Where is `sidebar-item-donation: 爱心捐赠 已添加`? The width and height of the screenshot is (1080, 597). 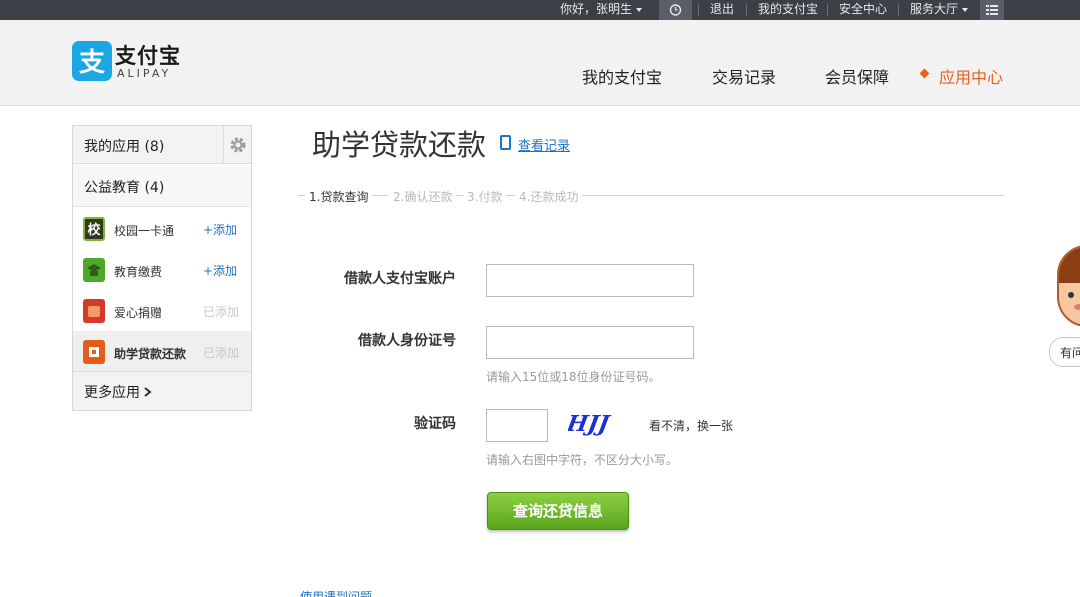 sidebar-item-donation: 爱心捐赠 已添加 is located at coordinates (162, 310).